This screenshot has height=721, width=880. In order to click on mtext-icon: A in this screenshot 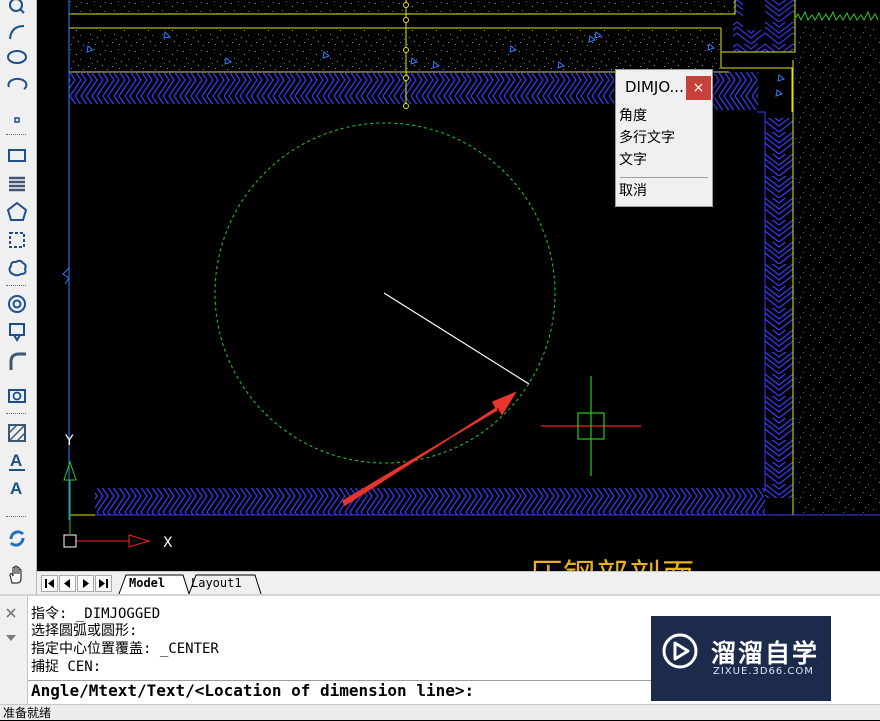, I will do `click(17, 461)`.